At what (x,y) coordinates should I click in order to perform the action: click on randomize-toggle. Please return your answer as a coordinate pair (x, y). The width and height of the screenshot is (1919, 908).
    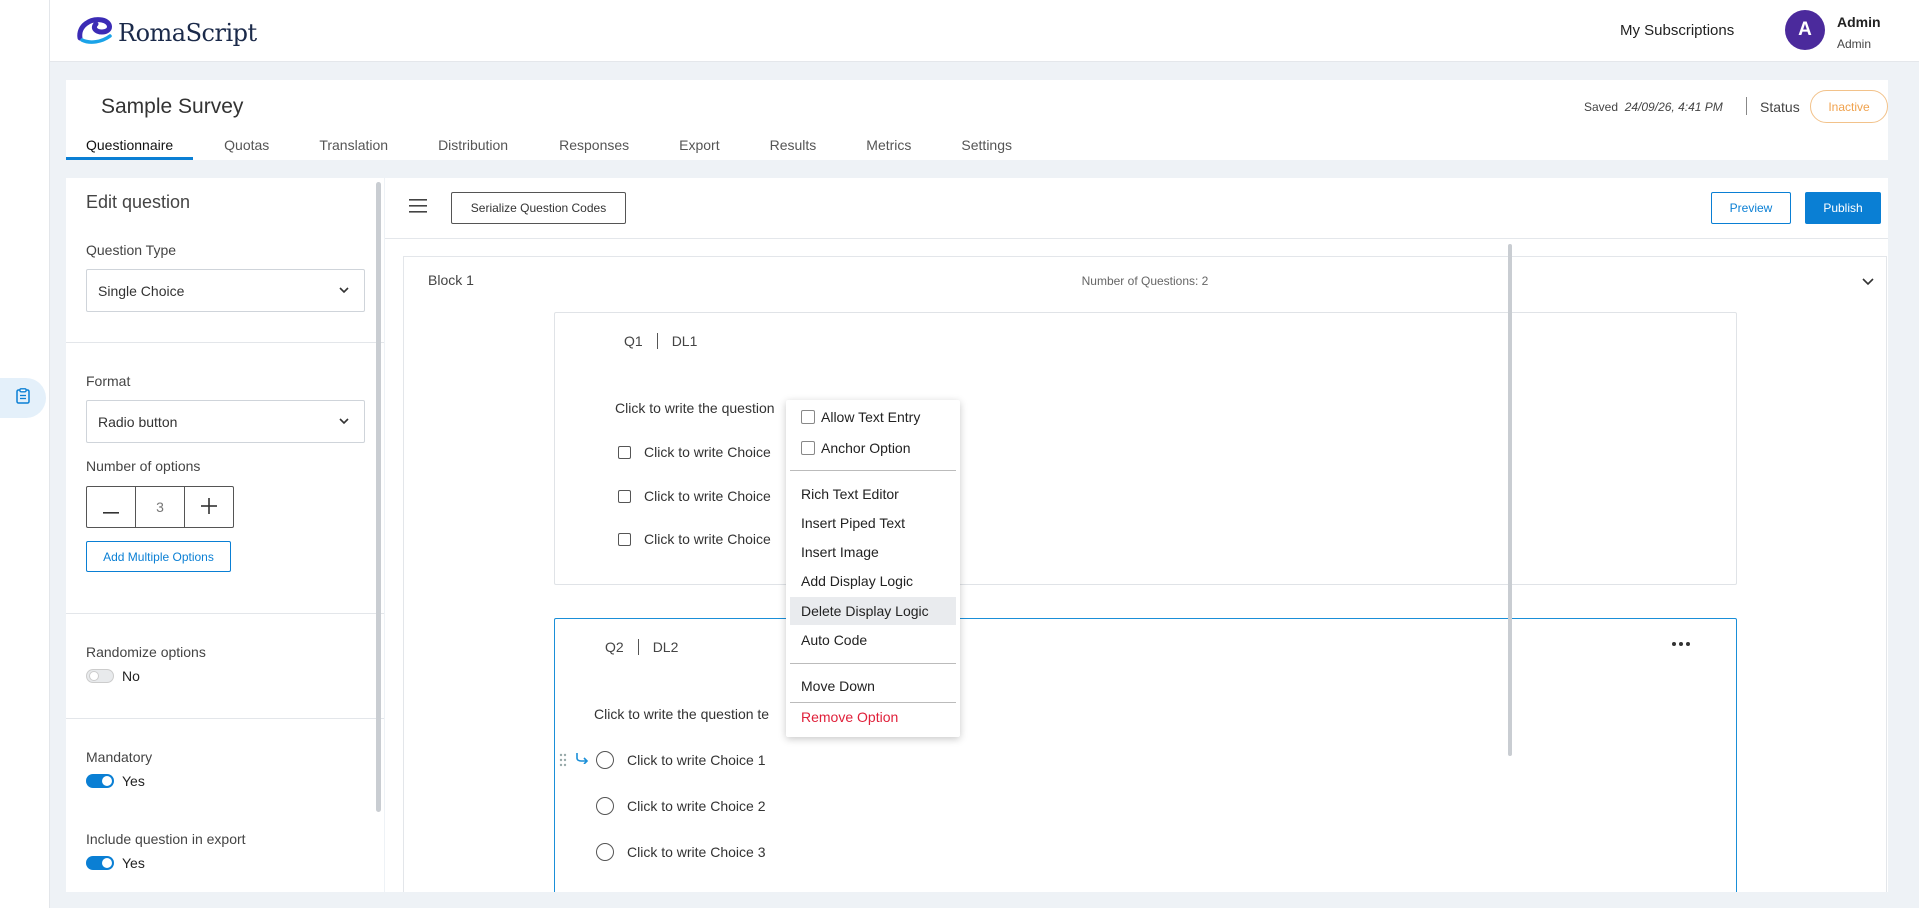
    Looking at the image, I should click on (100, 676).